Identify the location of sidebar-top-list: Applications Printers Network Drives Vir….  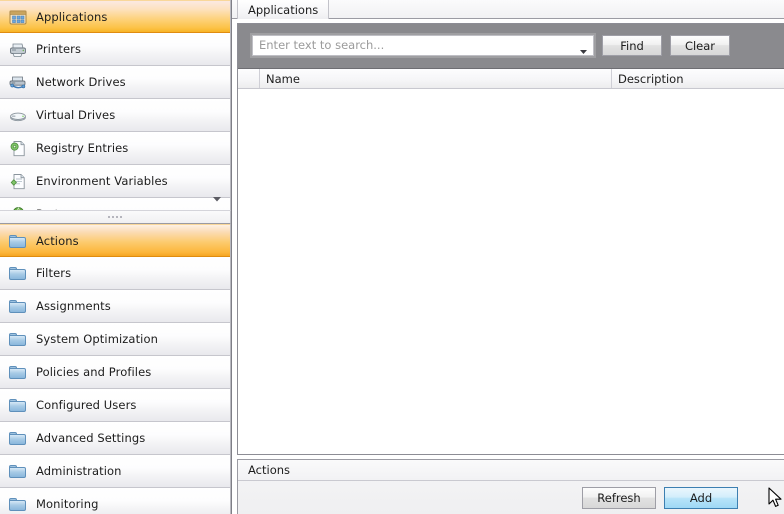
(115, 106).